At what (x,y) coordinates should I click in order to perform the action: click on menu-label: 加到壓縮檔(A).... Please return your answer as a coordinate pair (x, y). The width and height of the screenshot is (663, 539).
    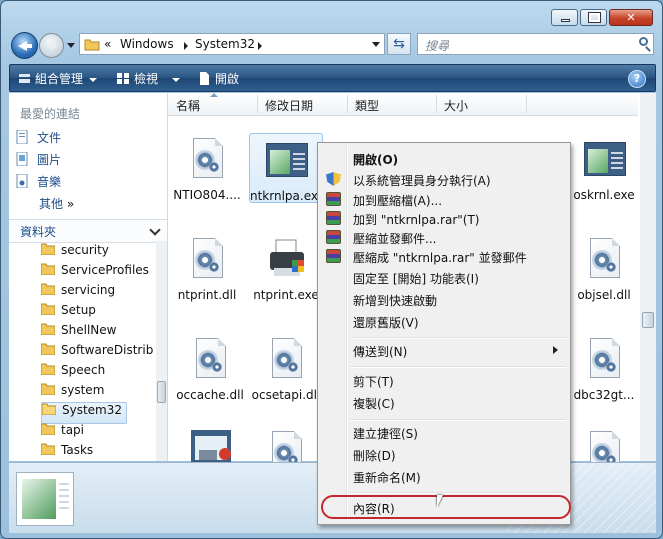
    Looking at the image, I should click on (398, 201).